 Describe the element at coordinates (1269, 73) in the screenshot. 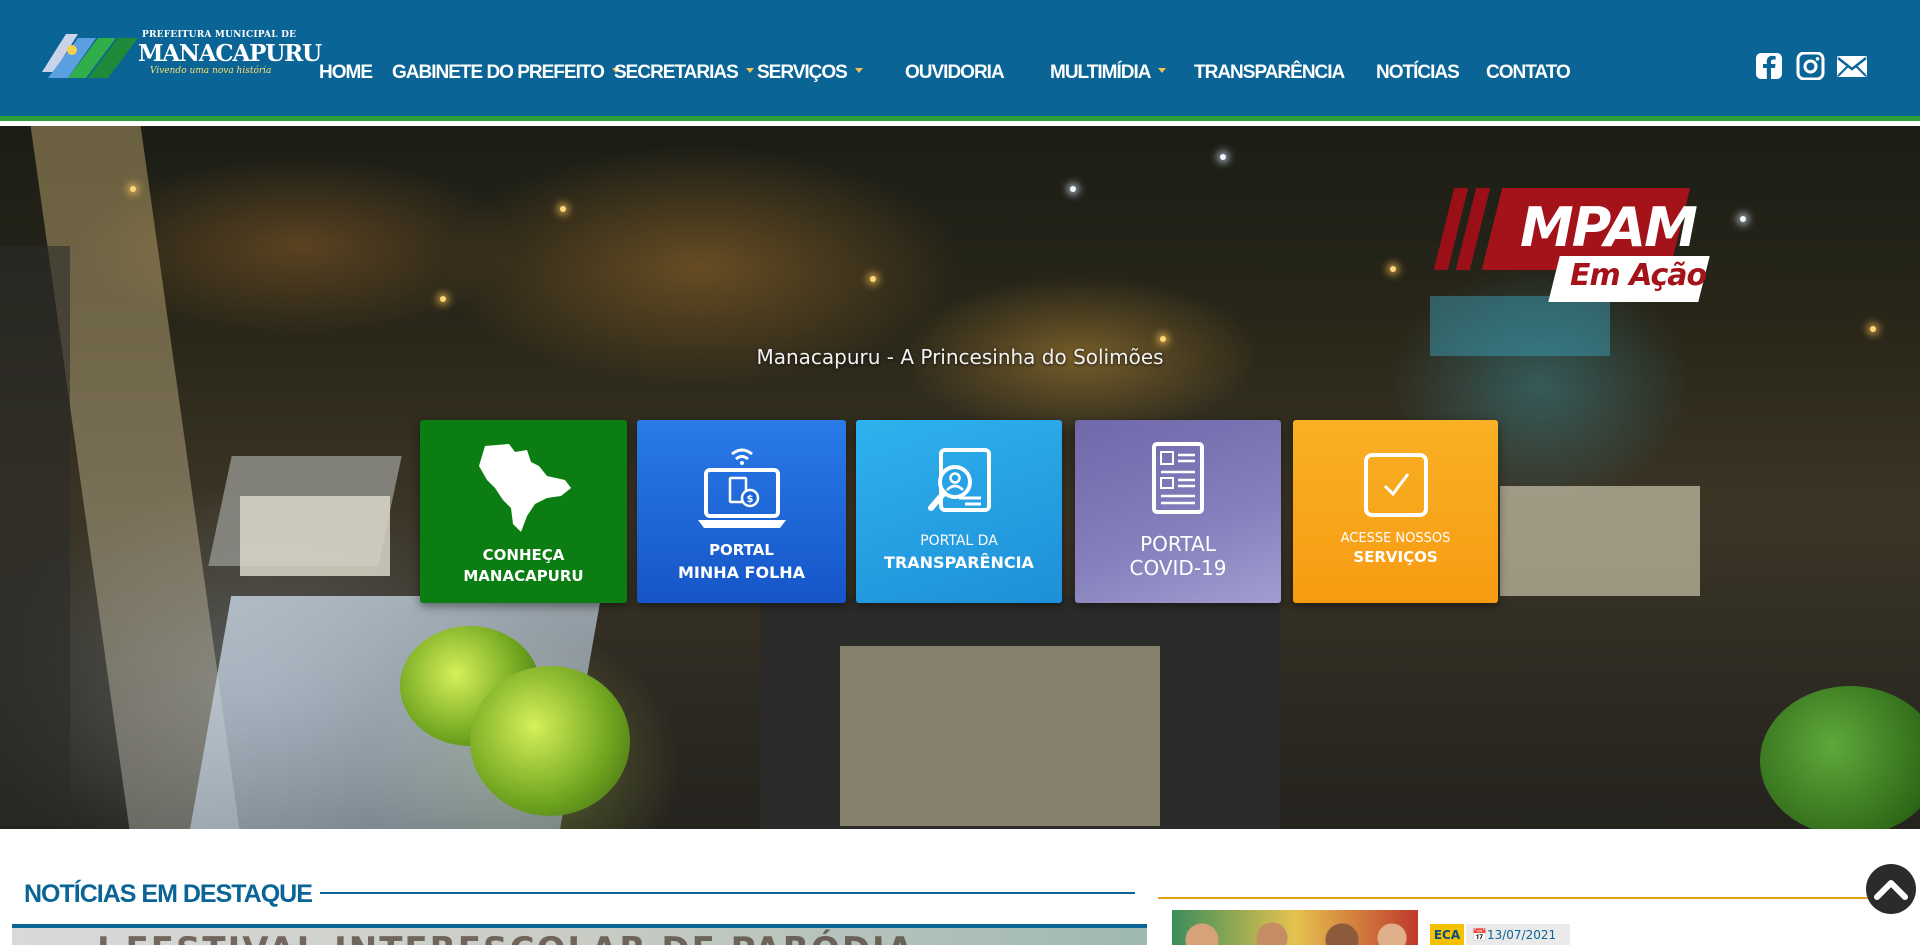

I see `nav-transparencia: TRANSPARÊNCIA` at that location.